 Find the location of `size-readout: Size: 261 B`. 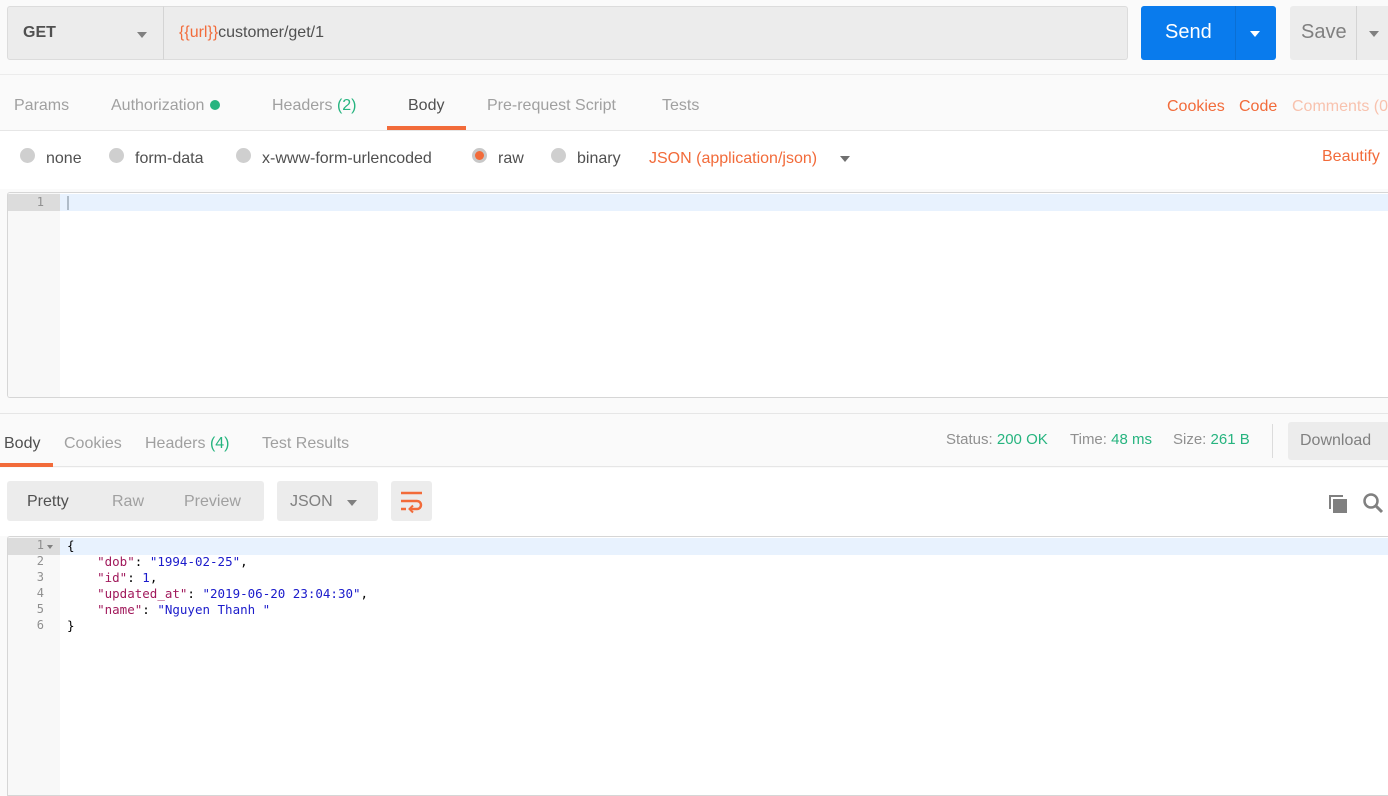

size-readout: Size: 261 B is located at coordinates (1211, 439).